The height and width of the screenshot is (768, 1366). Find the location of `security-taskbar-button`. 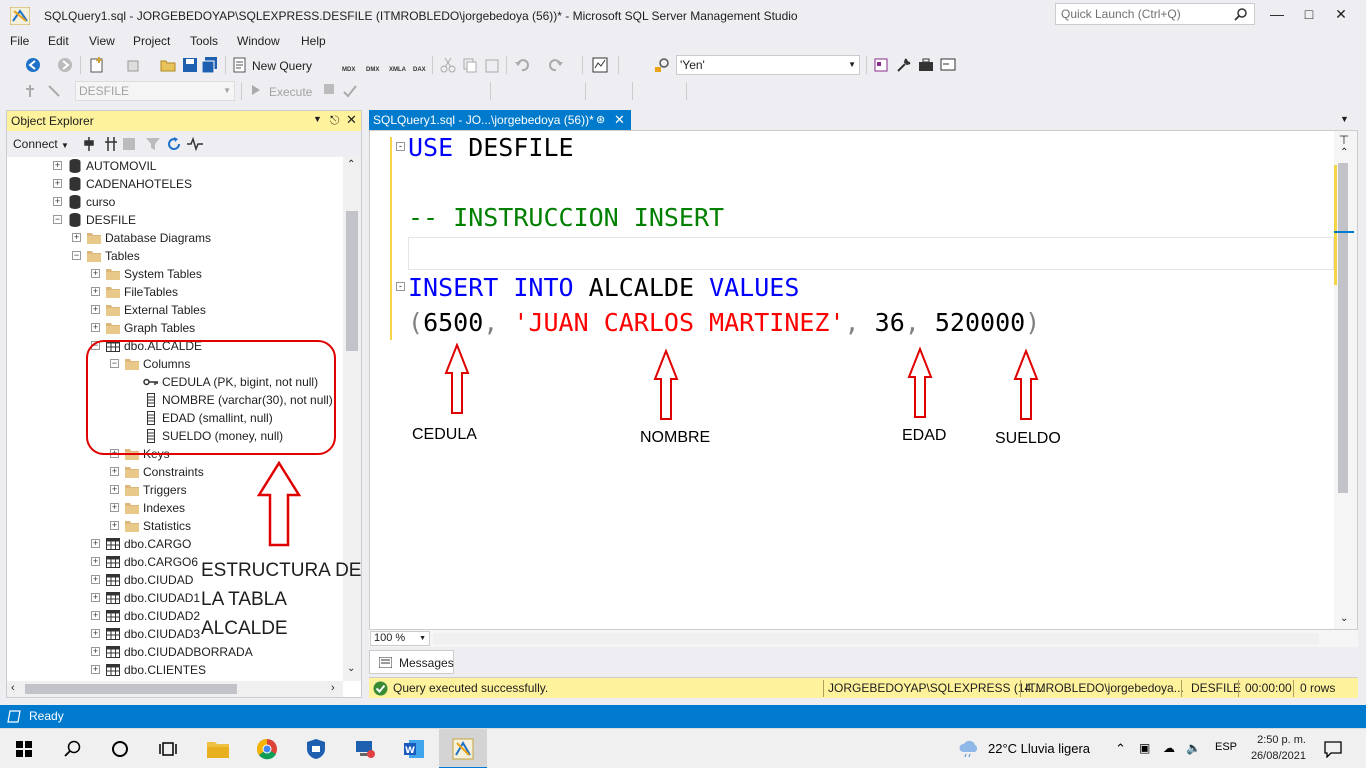

security-taskbar-button is located at coordinates (316, 748).